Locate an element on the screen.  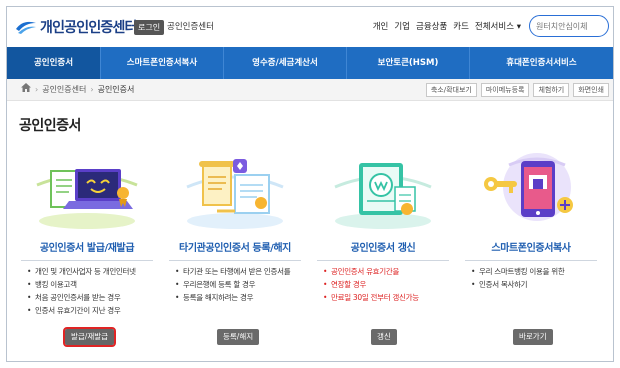
list-item: 우리 스마트뱅킹 이용을 위한 is located at coordinates (535, 271).